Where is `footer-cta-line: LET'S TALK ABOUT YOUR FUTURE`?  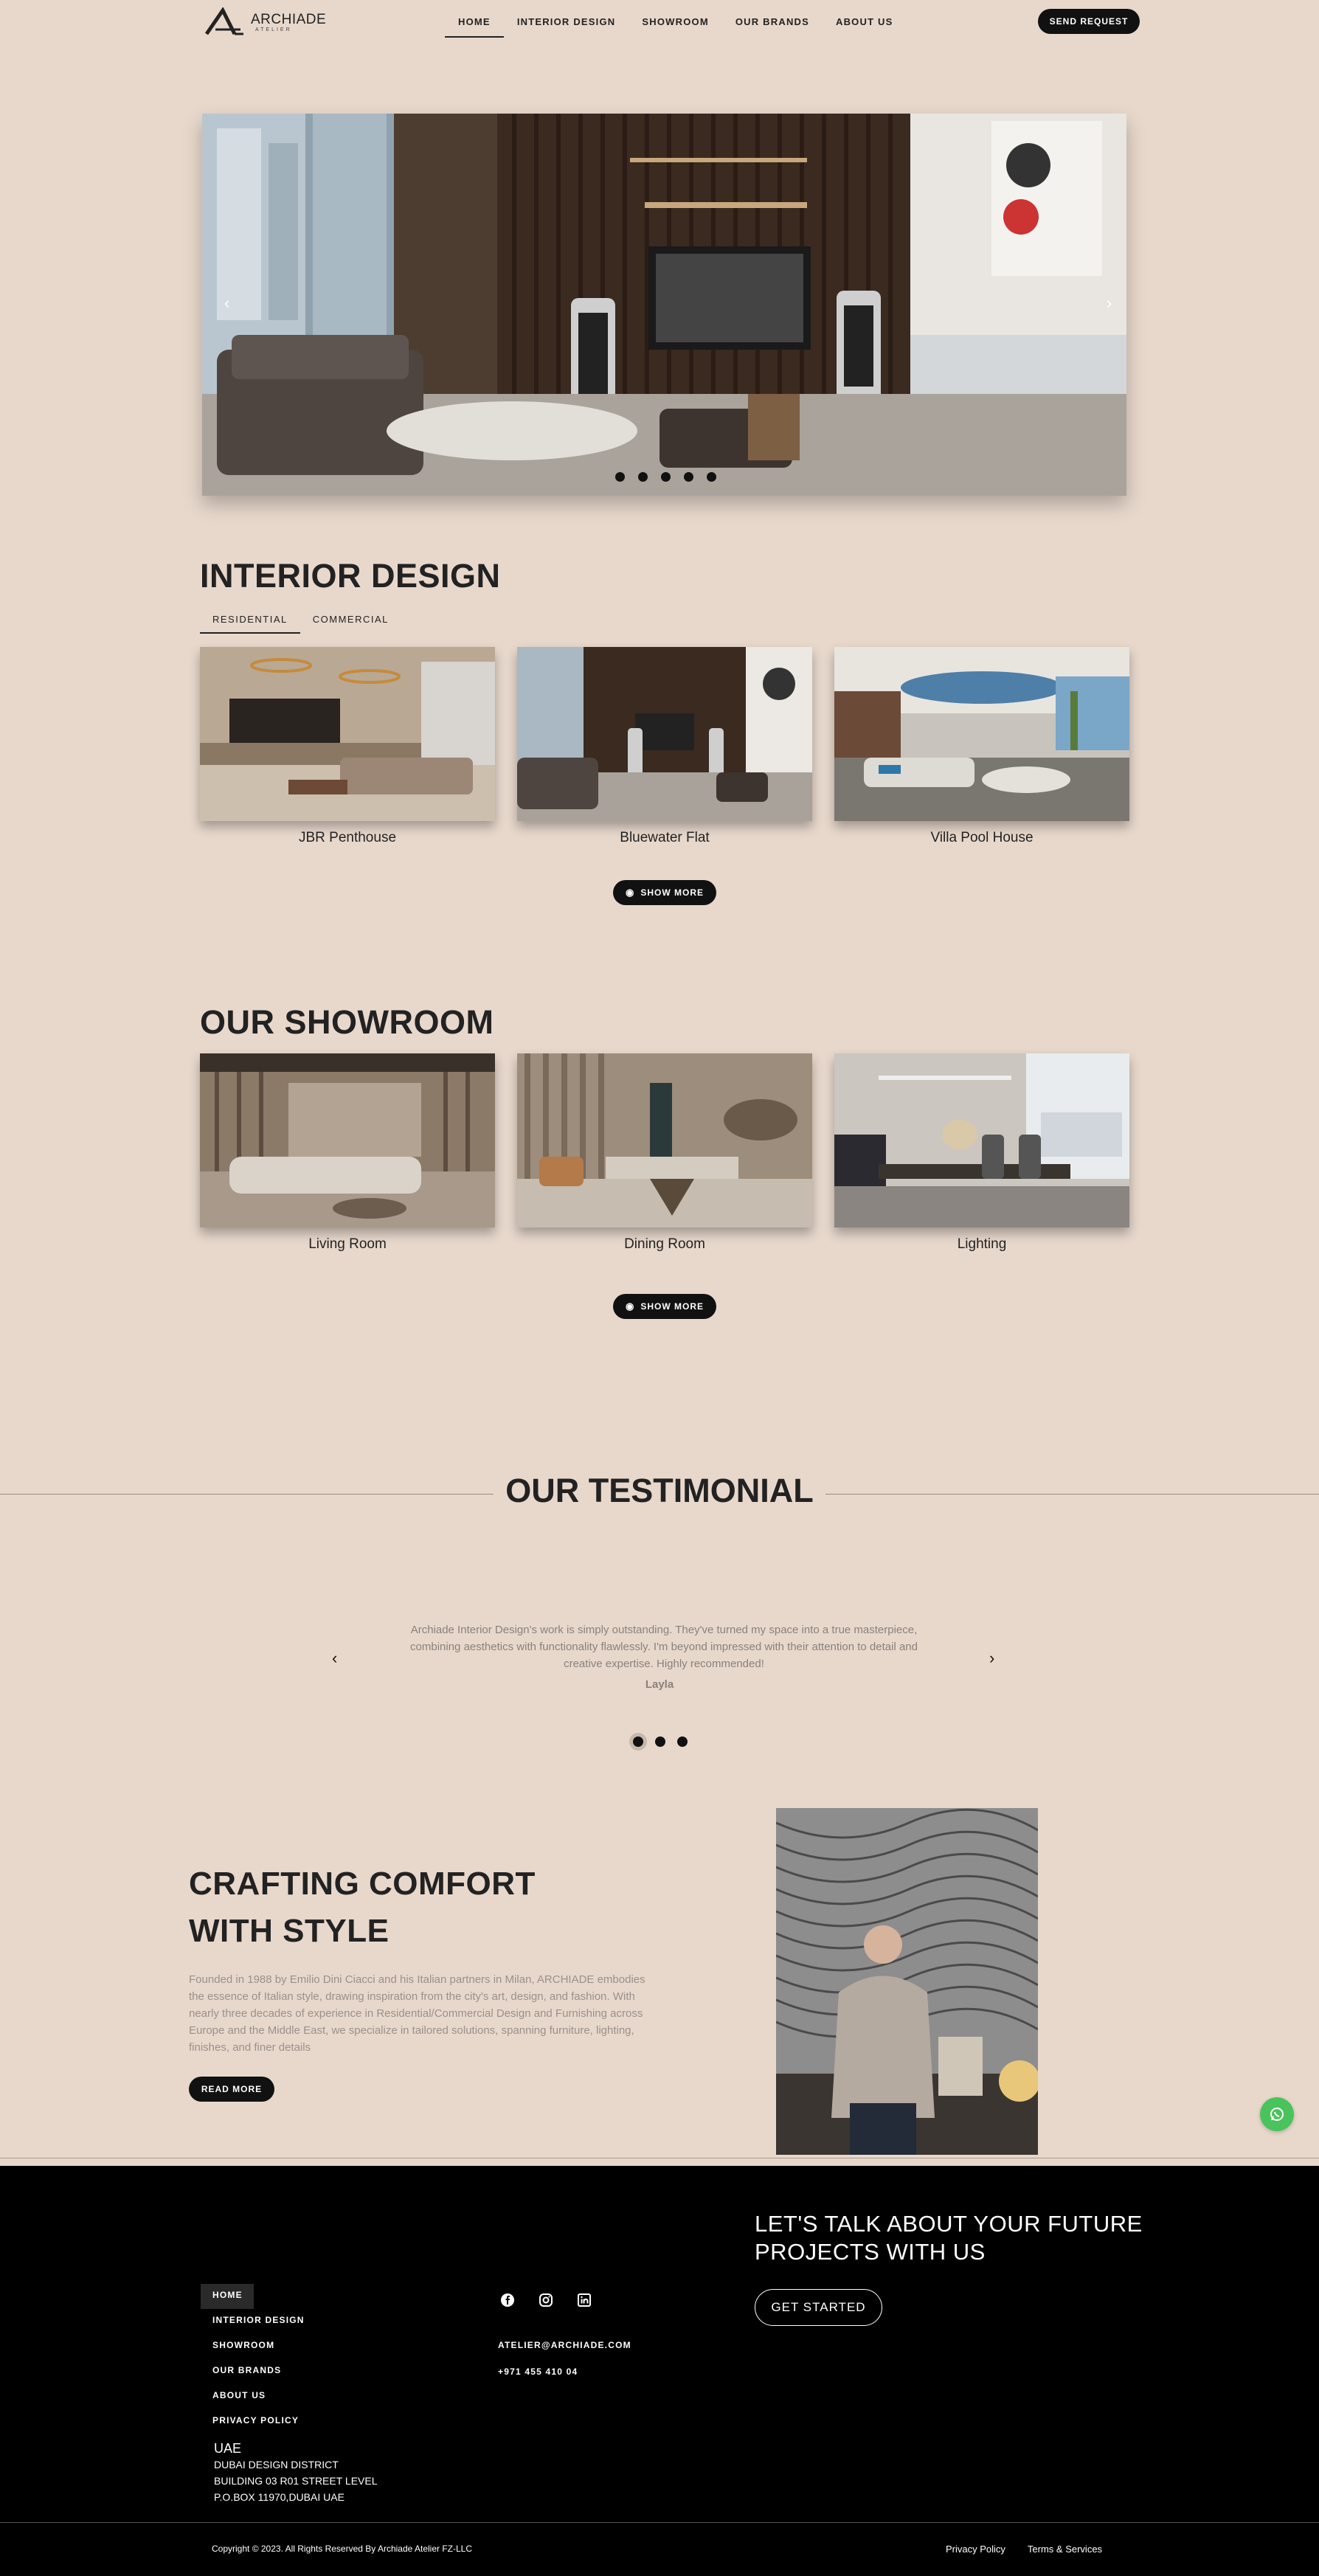
footer-cta-line: LET'S TALK ABOUT YOUR FUTURE is located at coordinates (949, 2224).